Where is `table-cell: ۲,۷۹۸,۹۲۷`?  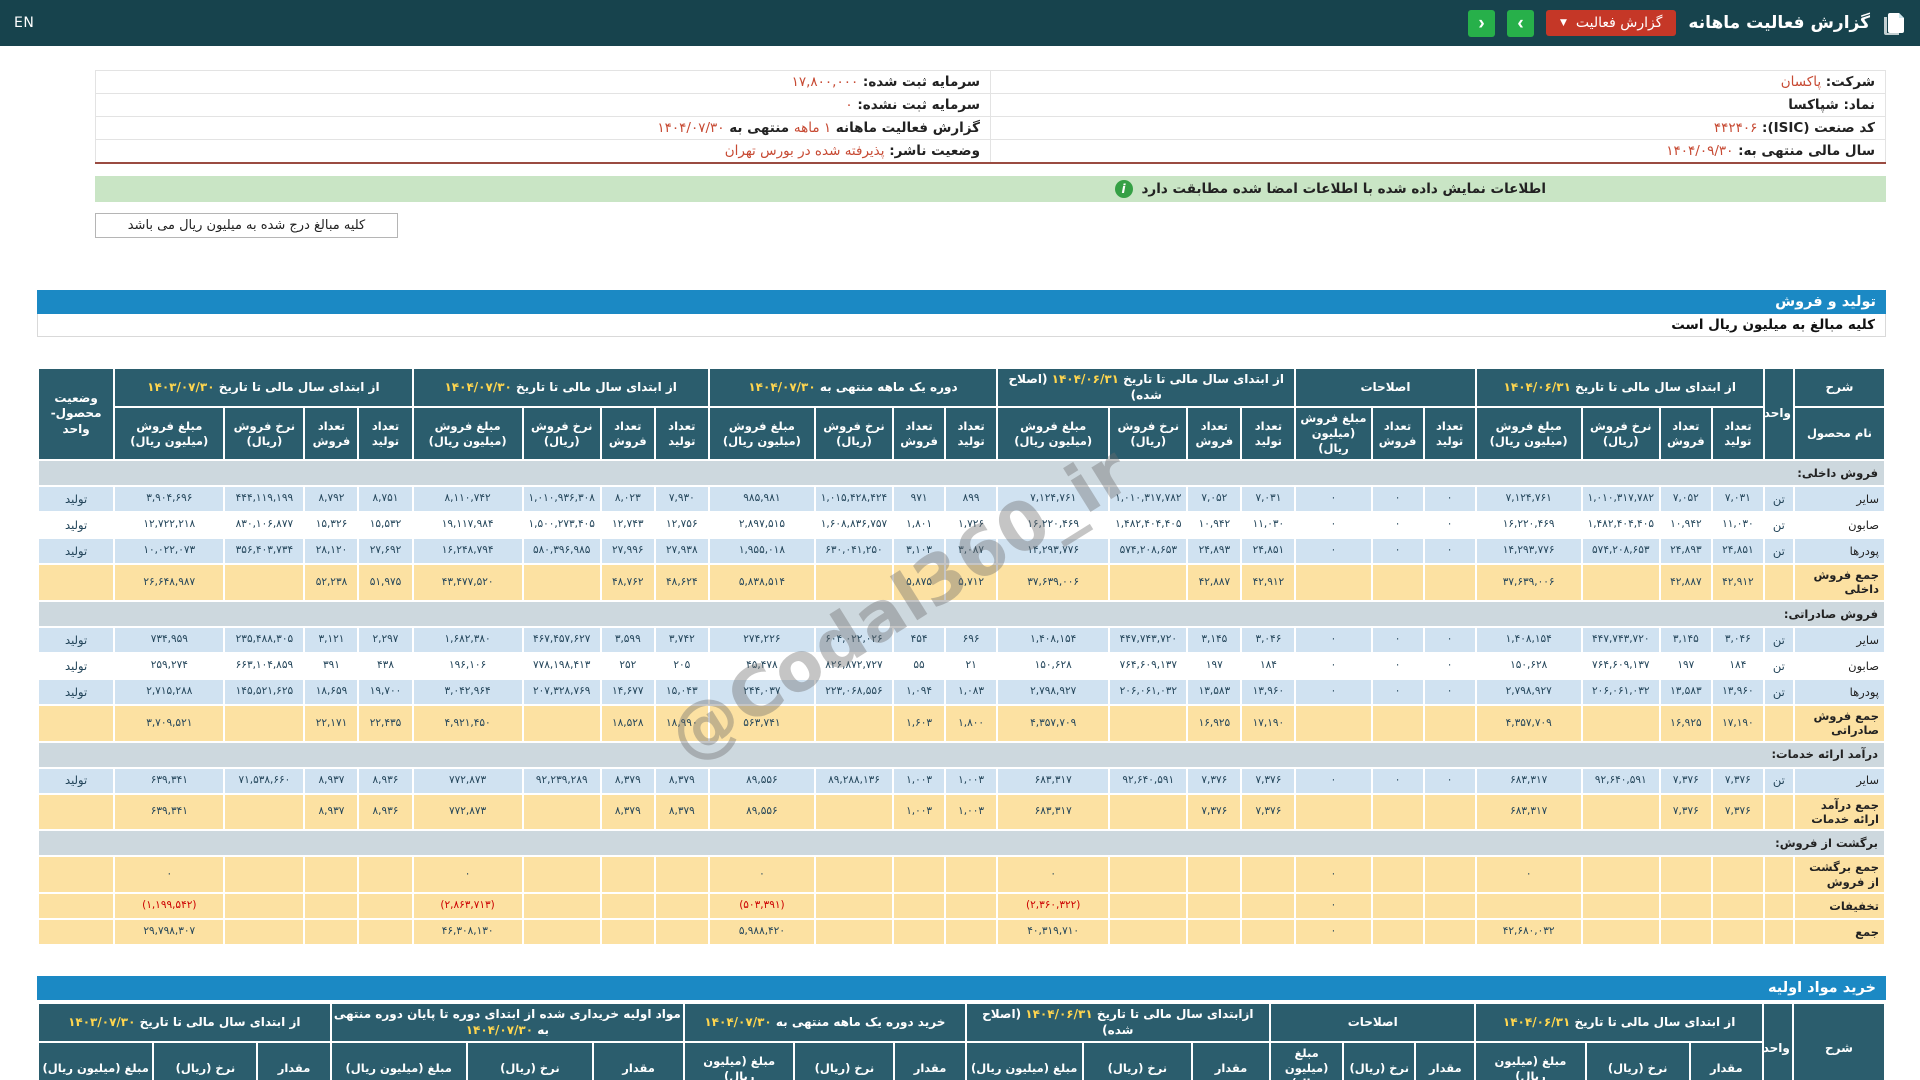 table-cell: ۲,۷۹۸,۹۲۷ is located at coordinates (1528, 691).